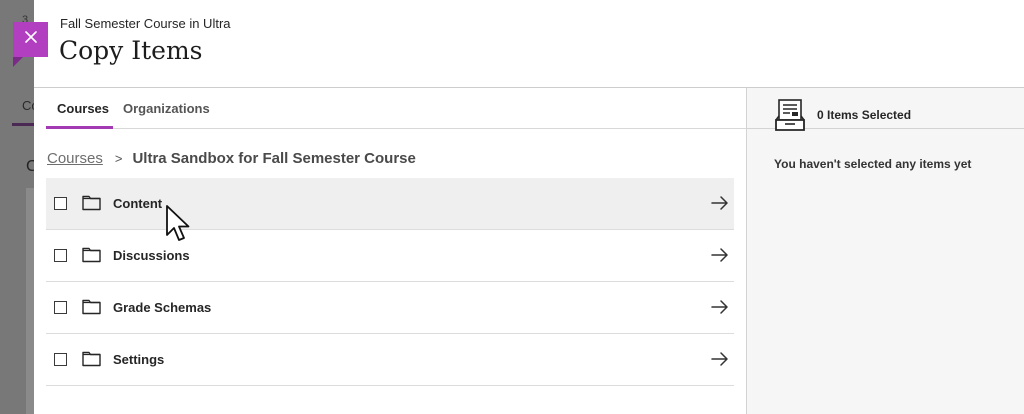 The width and height of the screenshot is (1024, 414). I want to click on background-tab-underline, so click(23, 124).